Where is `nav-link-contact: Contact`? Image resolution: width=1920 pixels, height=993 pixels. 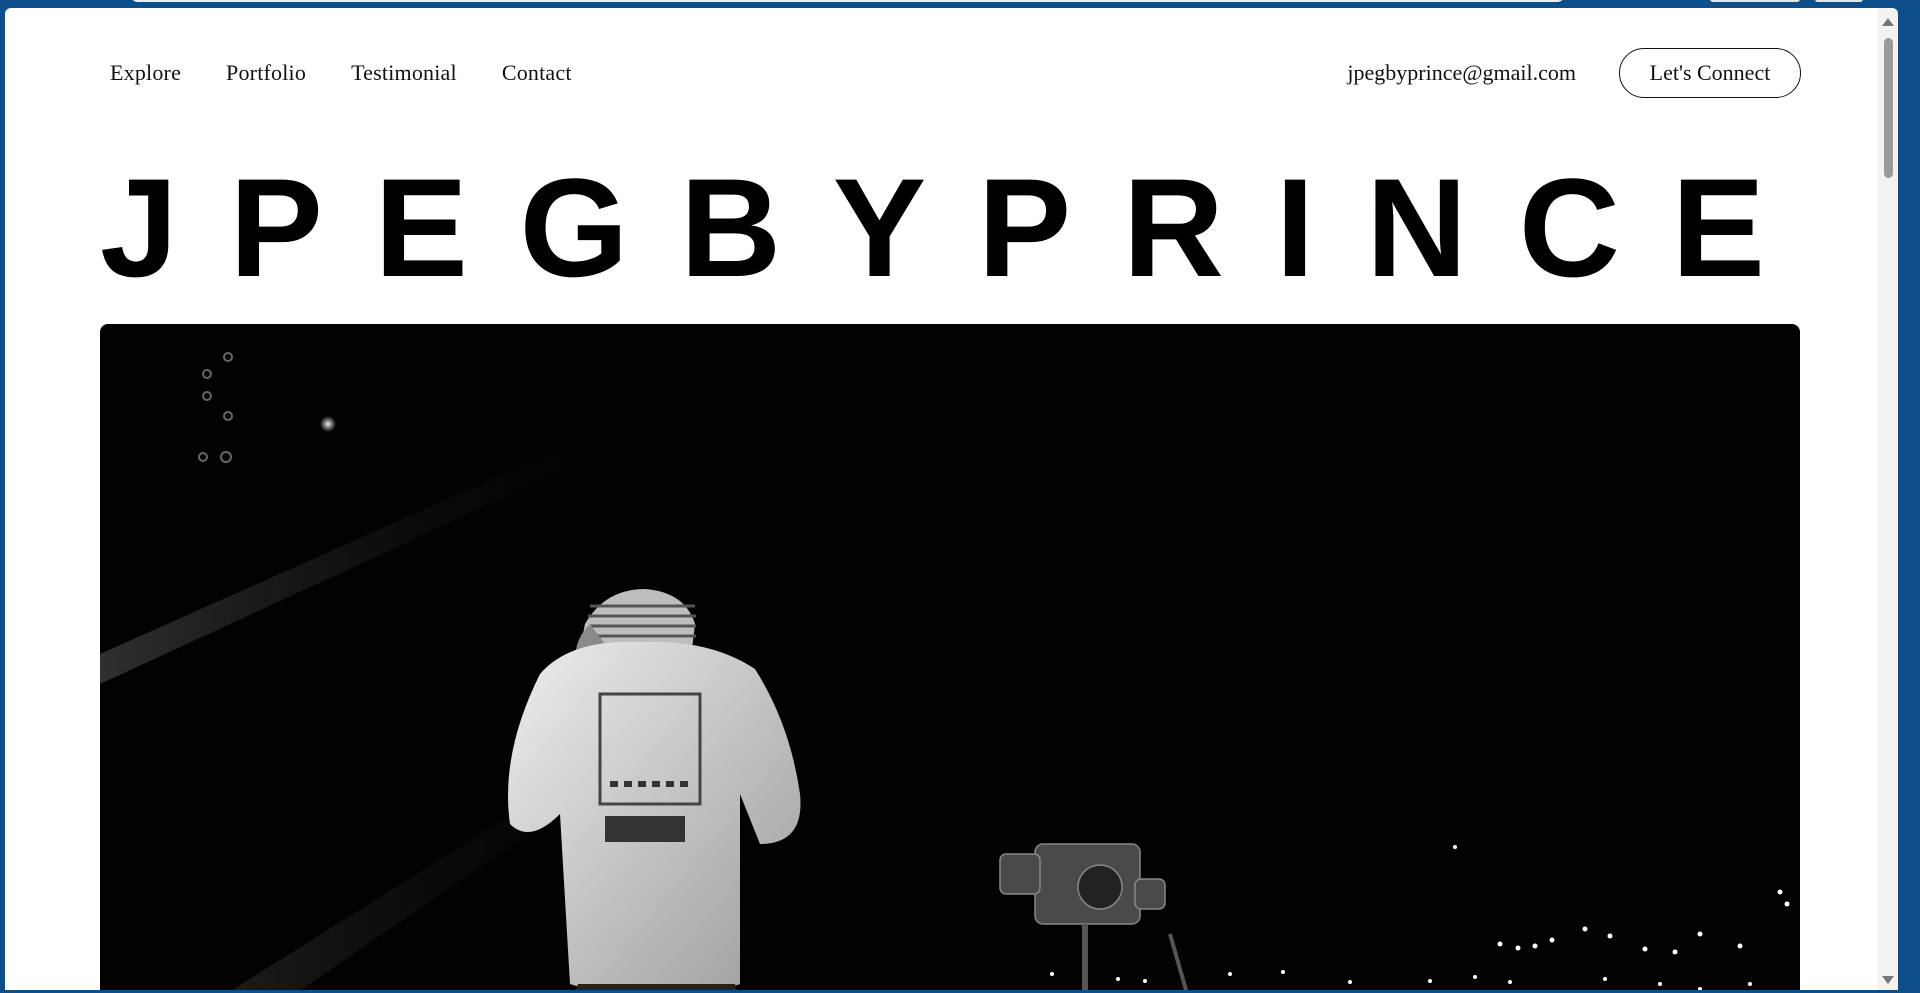
nav-link-contact: Contact is located at coordinates (537, 73).